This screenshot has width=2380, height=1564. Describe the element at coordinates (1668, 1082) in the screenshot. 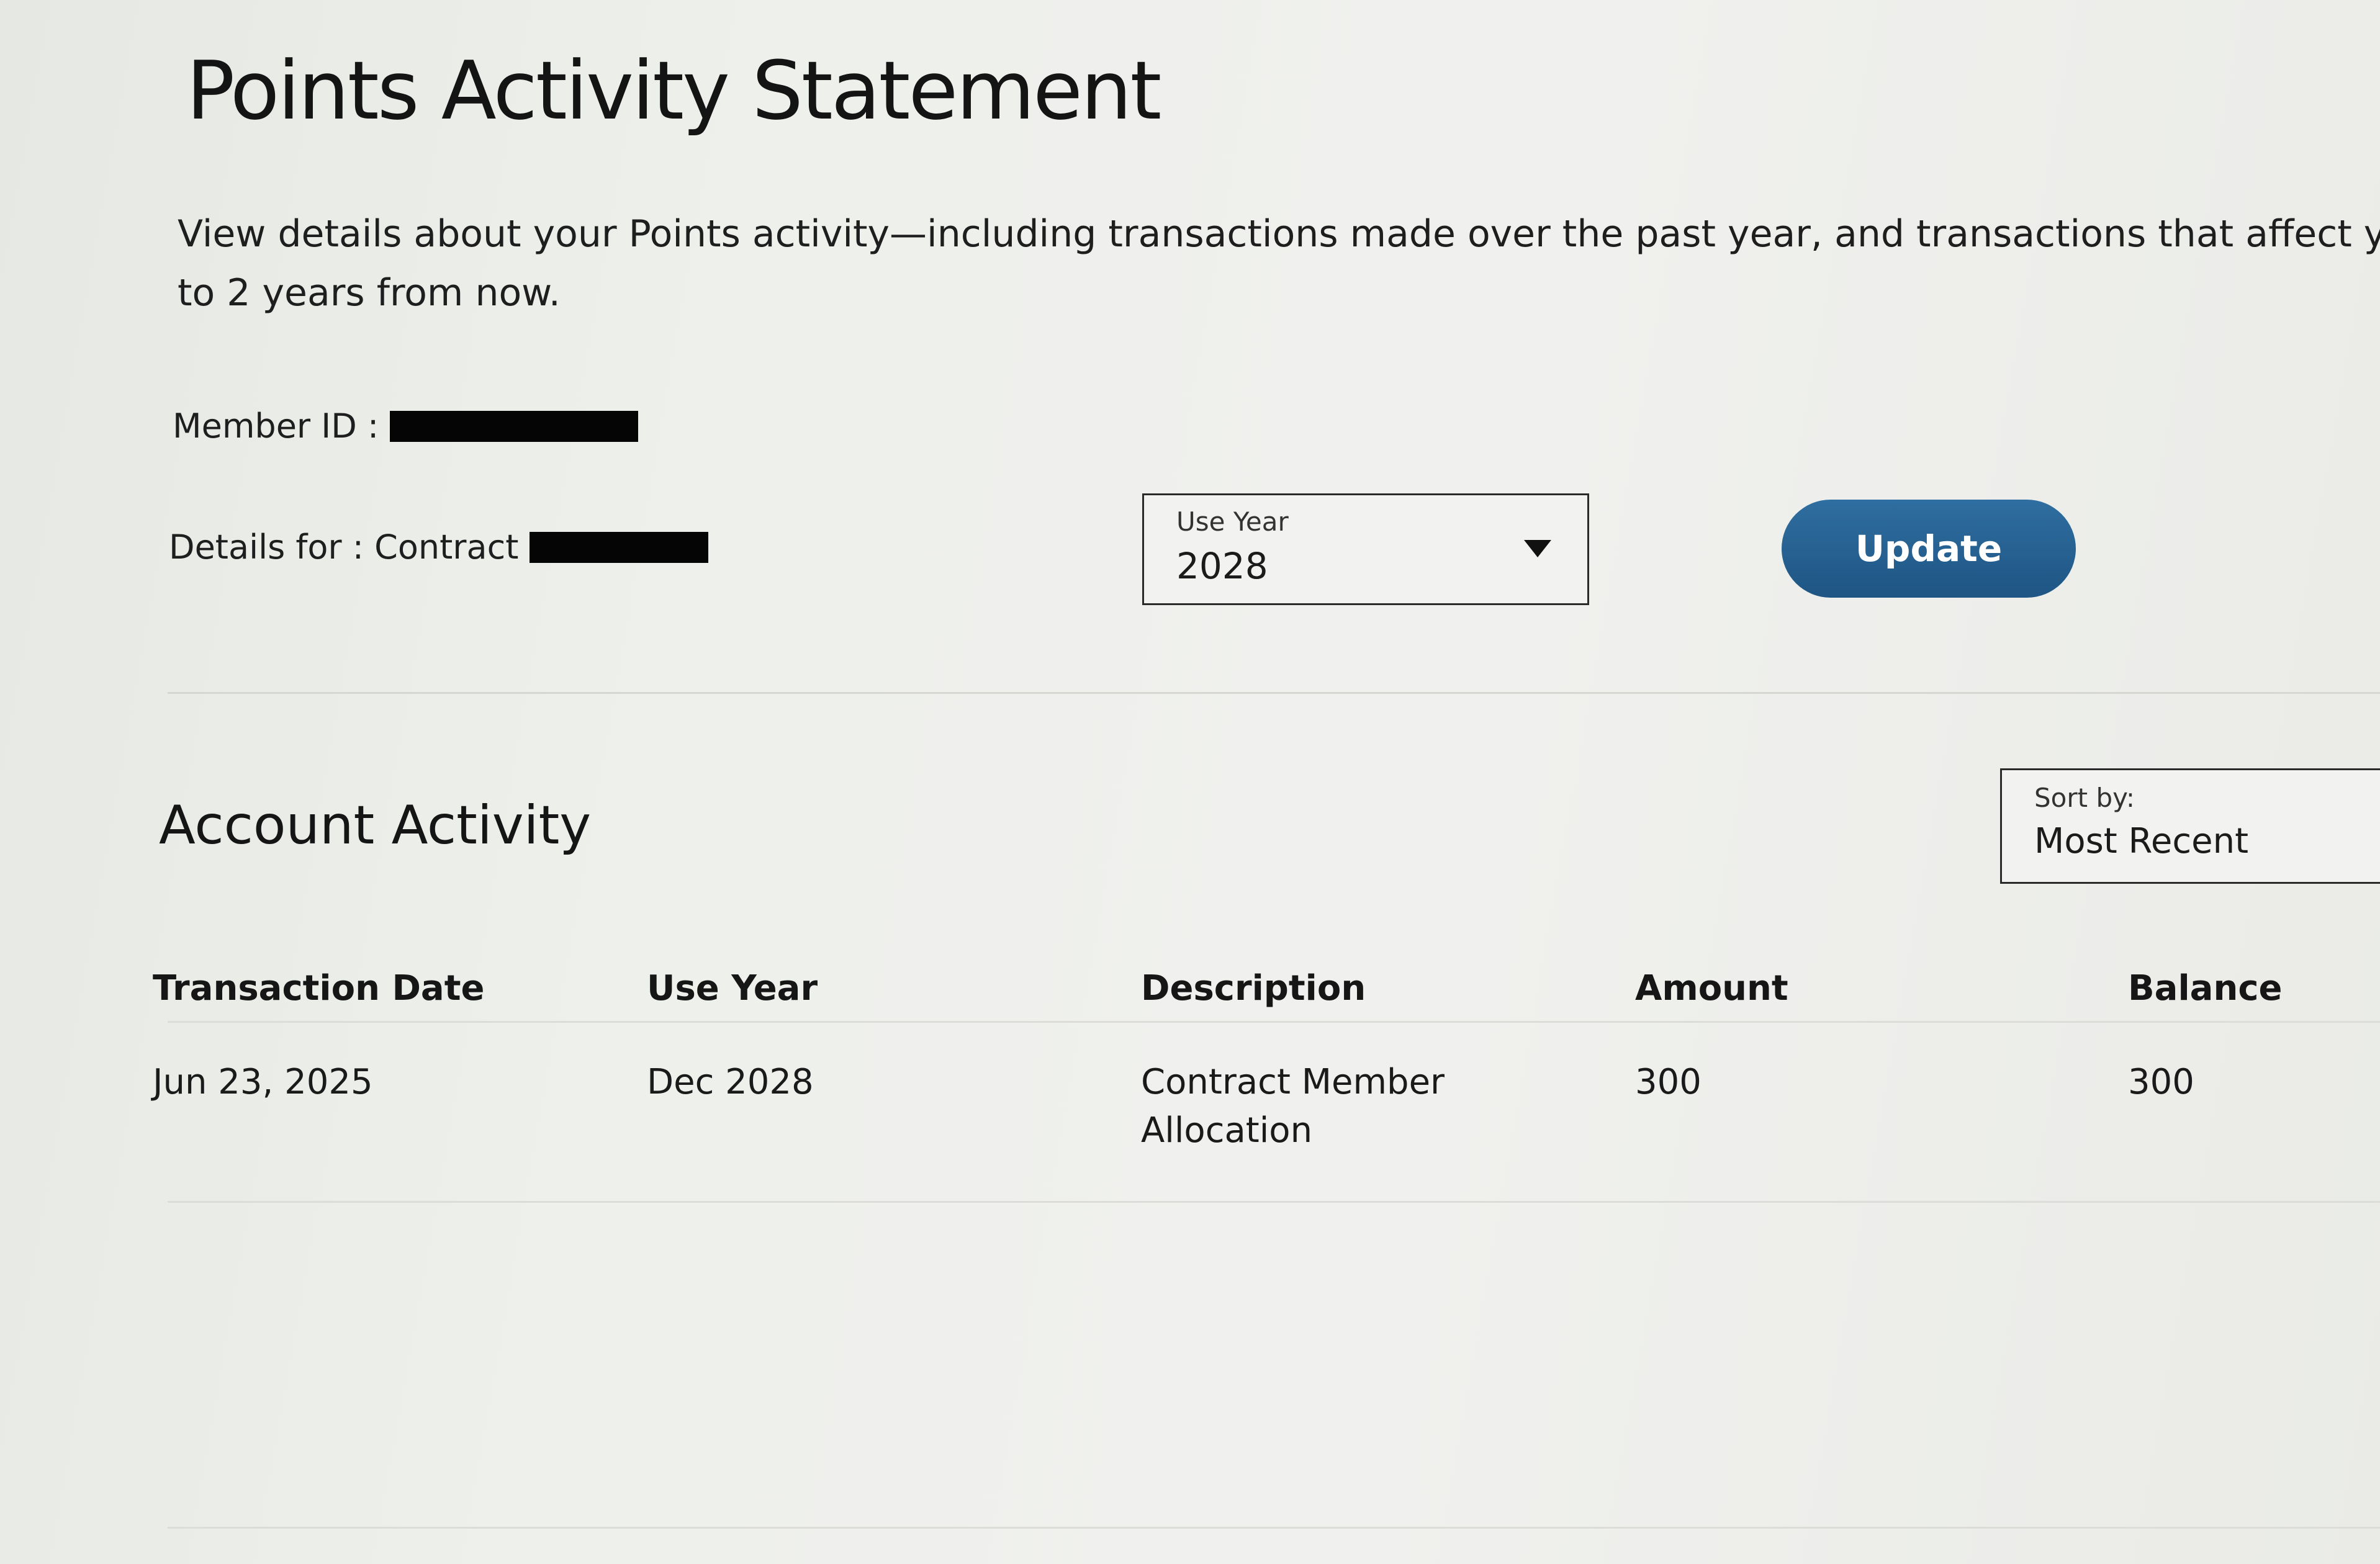

I see `cell-amount: 300` at that location.